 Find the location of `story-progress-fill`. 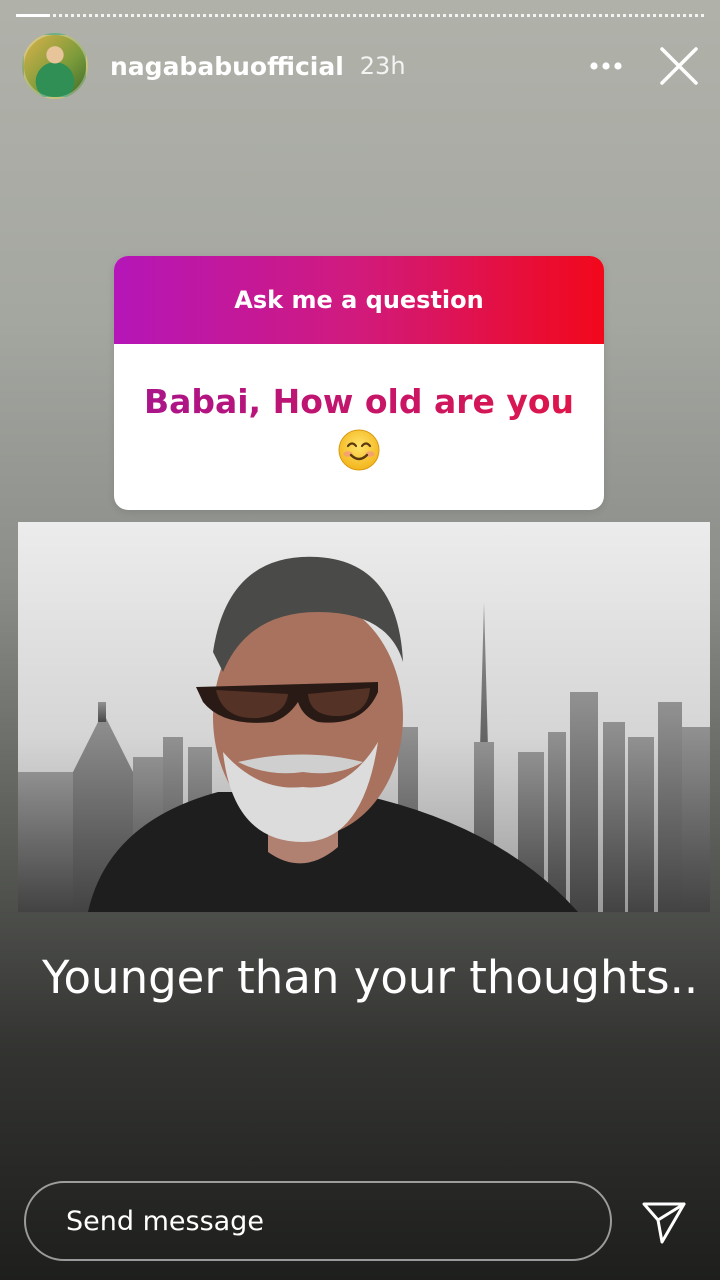

story-progress-fill is located at coordinates (33, 15).